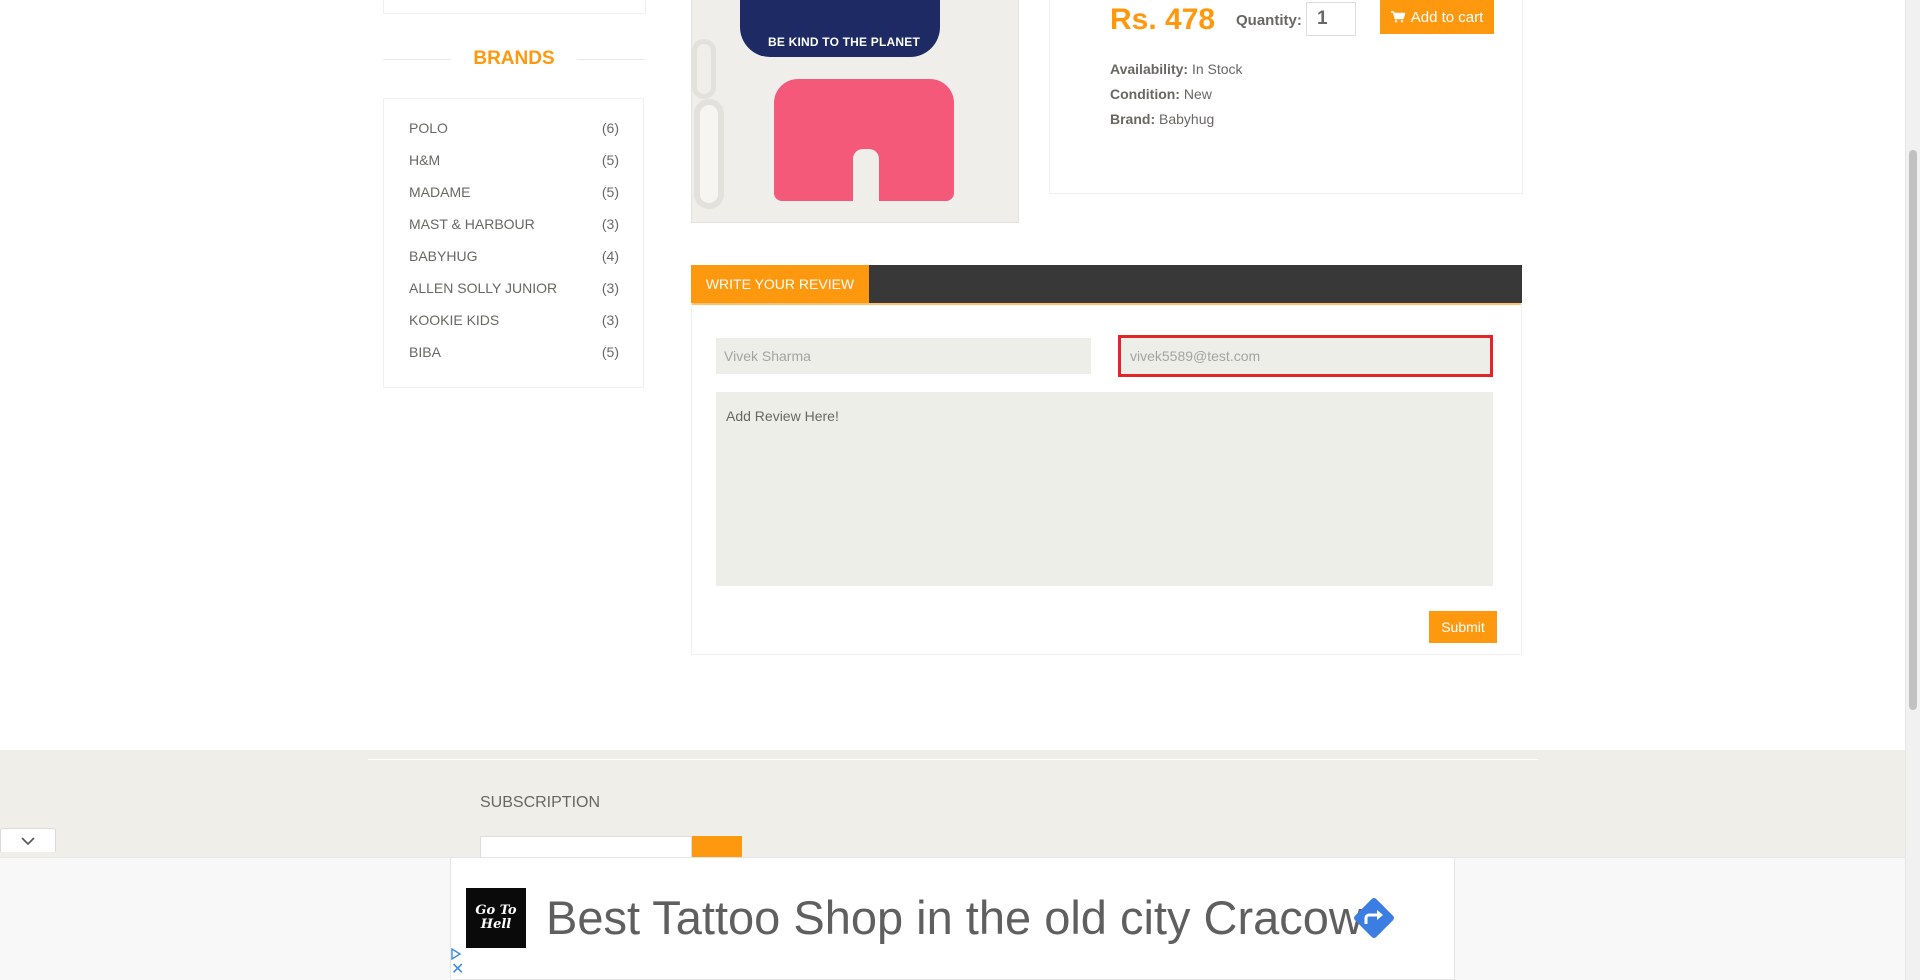  What do you see at coordinates (611, 59) in the screenshot?
I see `heading-divider-right` at bounding box center [611, 59].